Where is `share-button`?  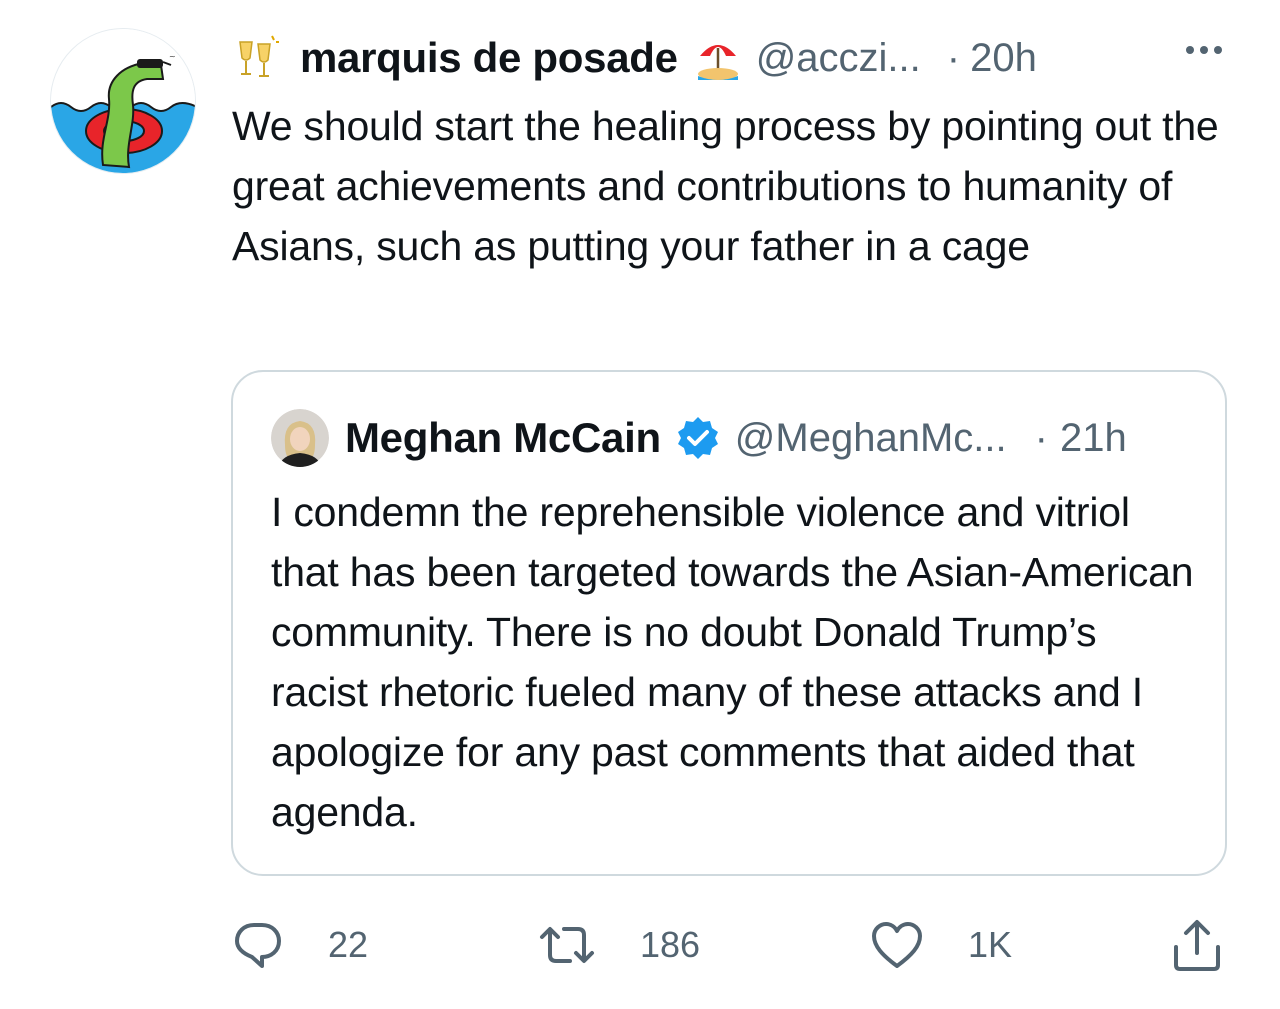
share-button is located at coordinates (1197, 945).